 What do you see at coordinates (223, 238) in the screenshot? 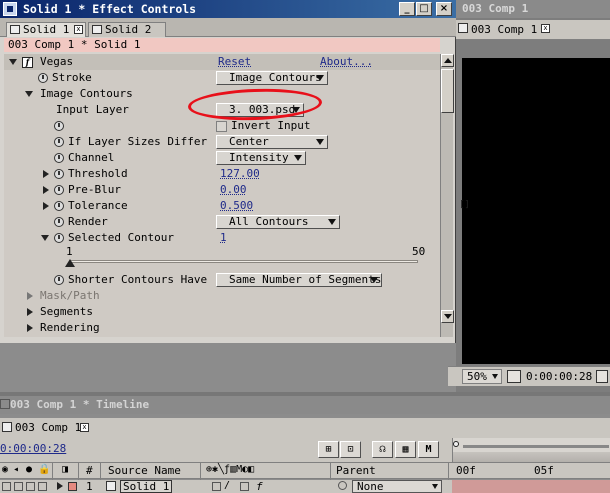
I see `selected-contour-value: 1` at bounding box center [223, 238].